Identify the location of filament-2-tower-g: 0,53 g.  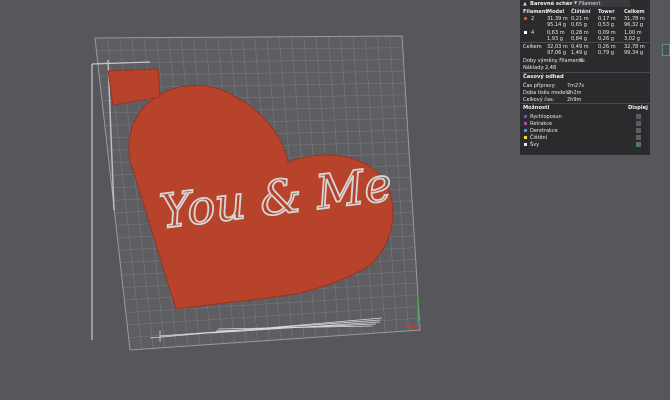
(606, 25).